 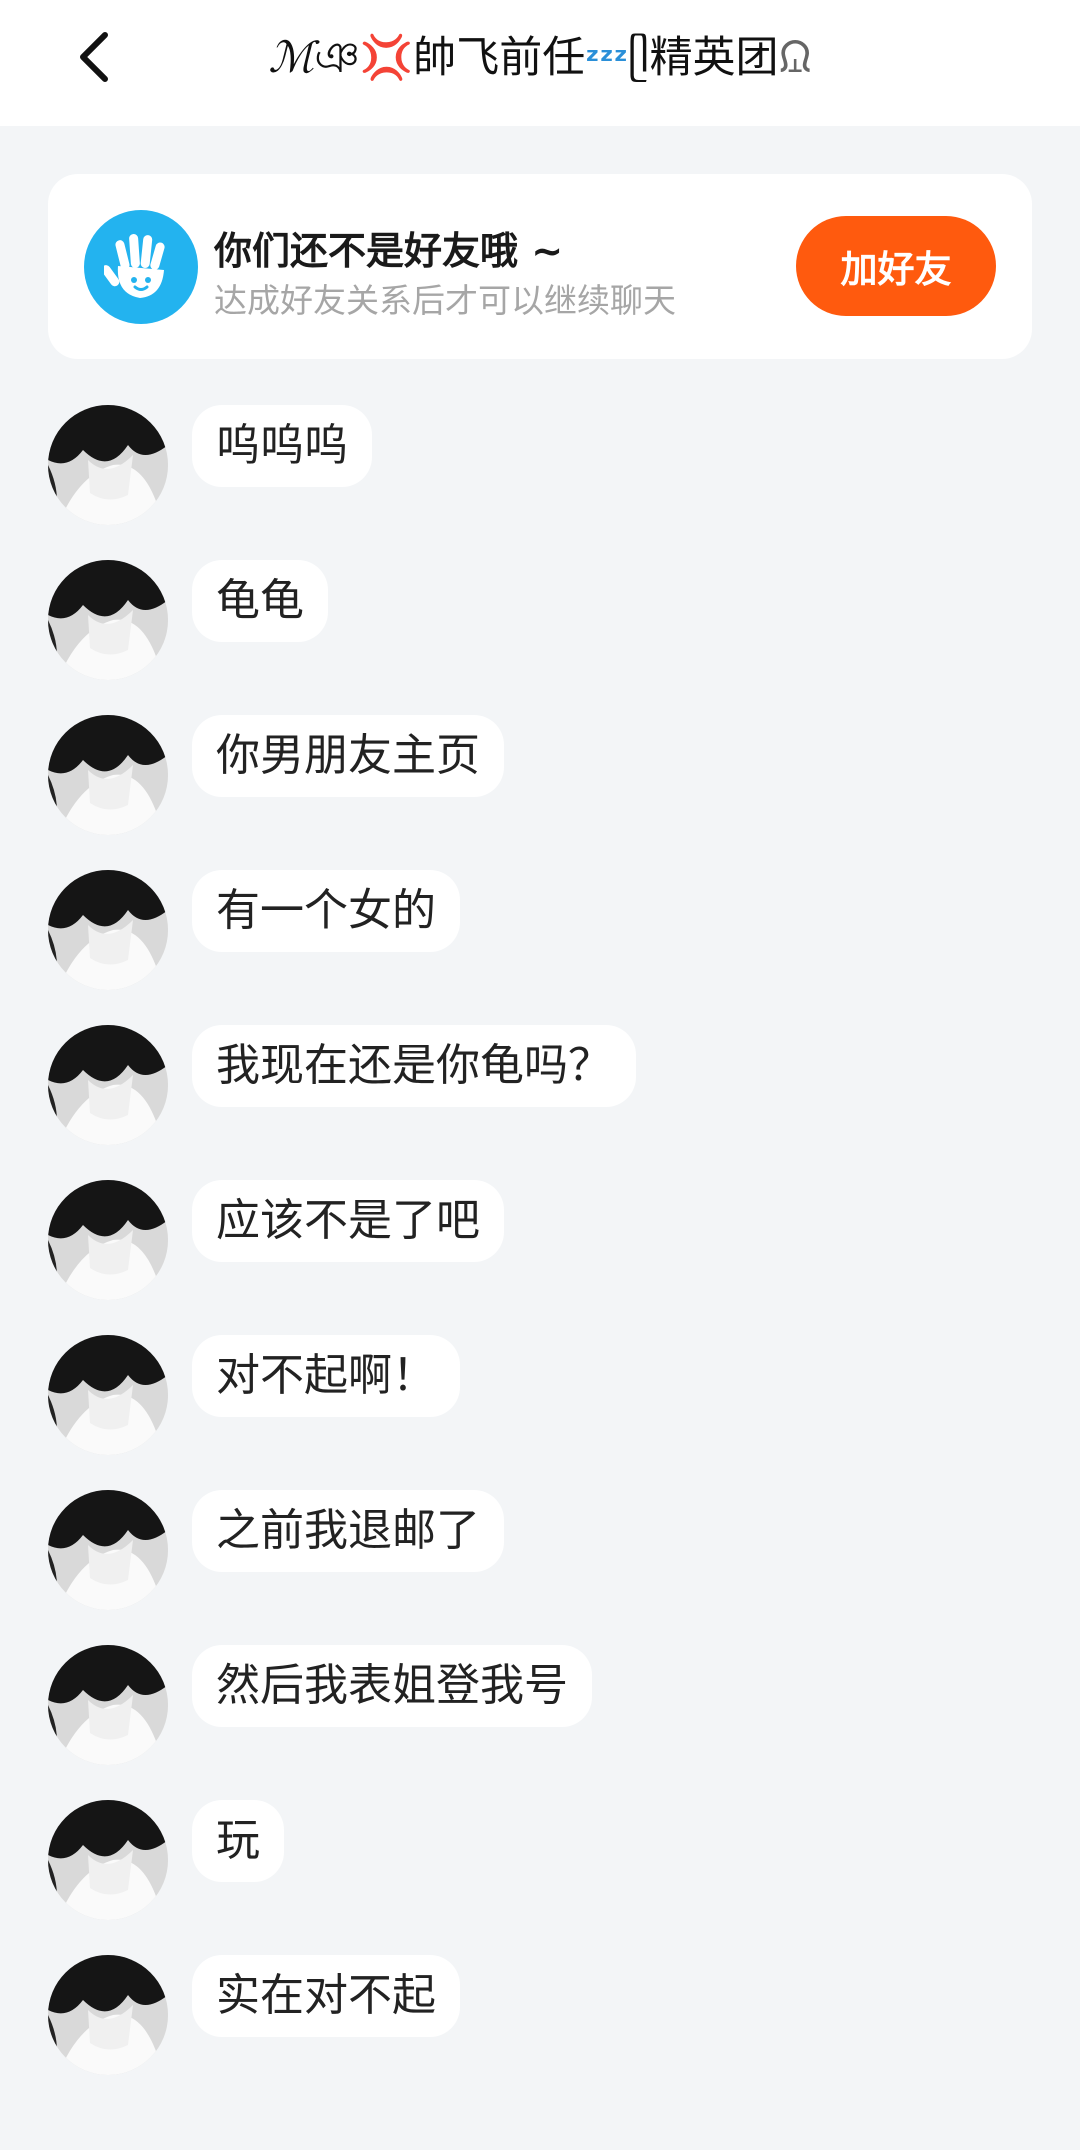 I want to click on message-bubble: 实在对不起, so click(x=326, y=1996).